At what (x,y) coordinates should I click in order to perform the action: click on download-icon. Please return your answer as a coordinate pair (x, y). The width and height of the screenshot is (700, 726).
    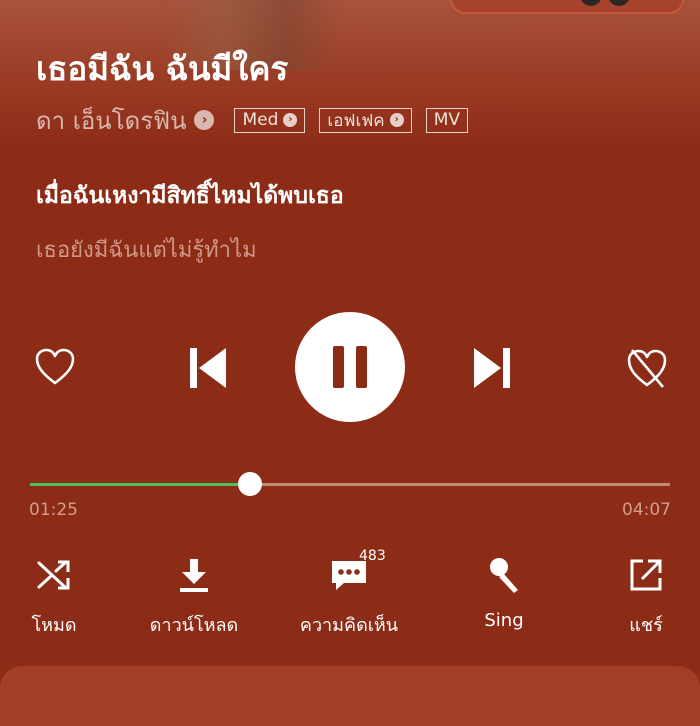
    Looking at the image, I should click on (194, 575).